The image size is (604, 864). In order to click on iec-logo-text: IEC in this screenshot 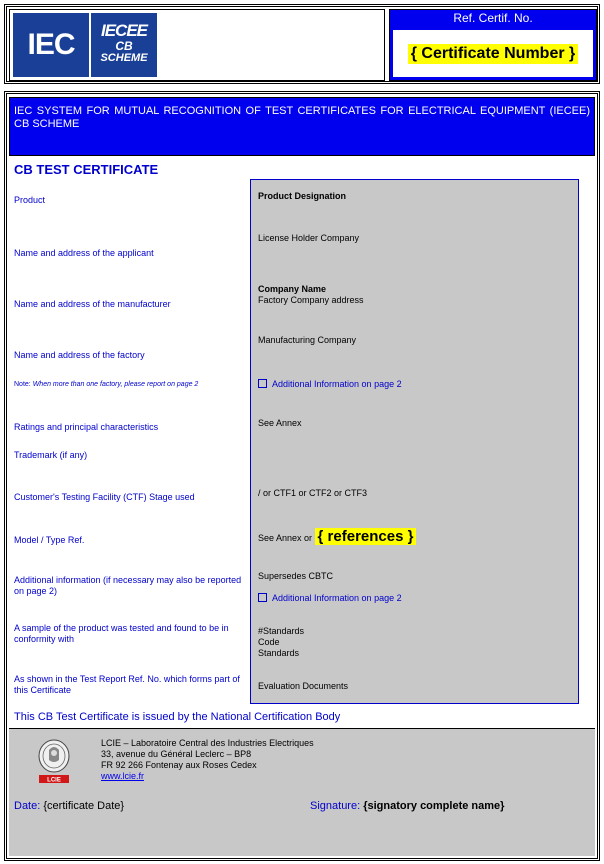, I will do `click(51, 44)`.